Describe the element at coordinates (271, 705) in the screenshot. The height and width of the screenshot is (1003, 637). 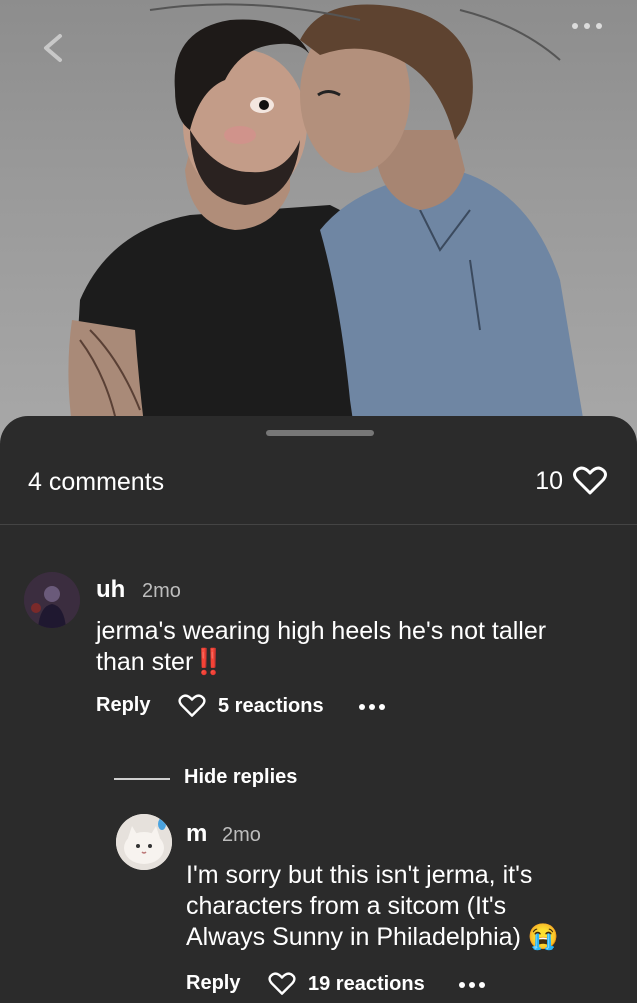
I see `reactions-count: 5 reactions` at that location.